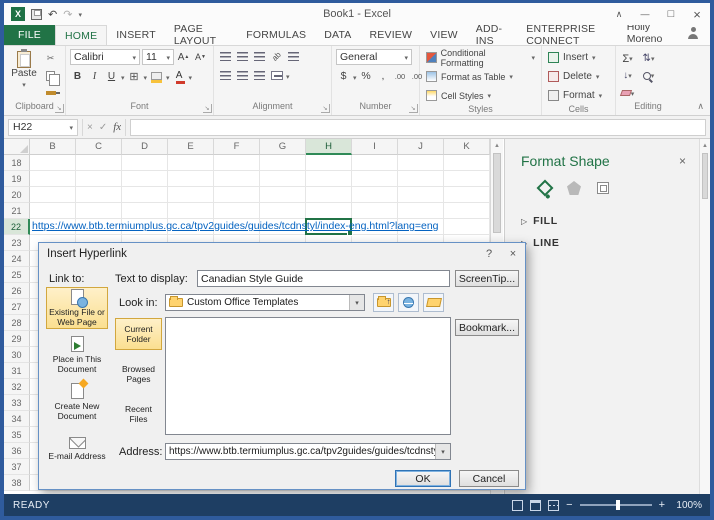  Describe the element at coordinates (413, 108) in the screenshot. I see `number-dialog-launcher` at that location.